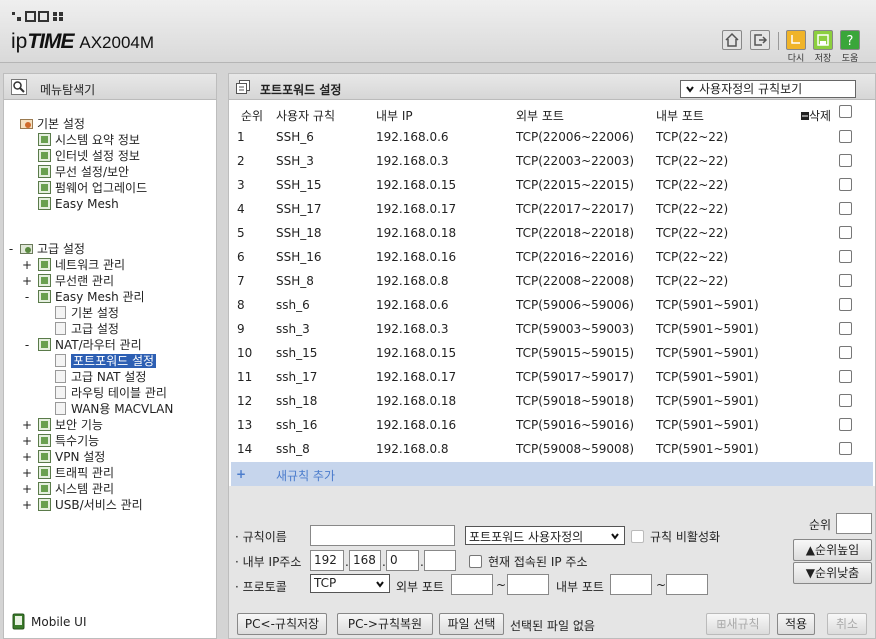 Image resolution: width=876 pixels, height=639 pixels. What do you see at coordinates (768, 89) in the screenshot?
I see `rule-view-select: 사용자정의 규칙보기` at bounding box center [768, 89].